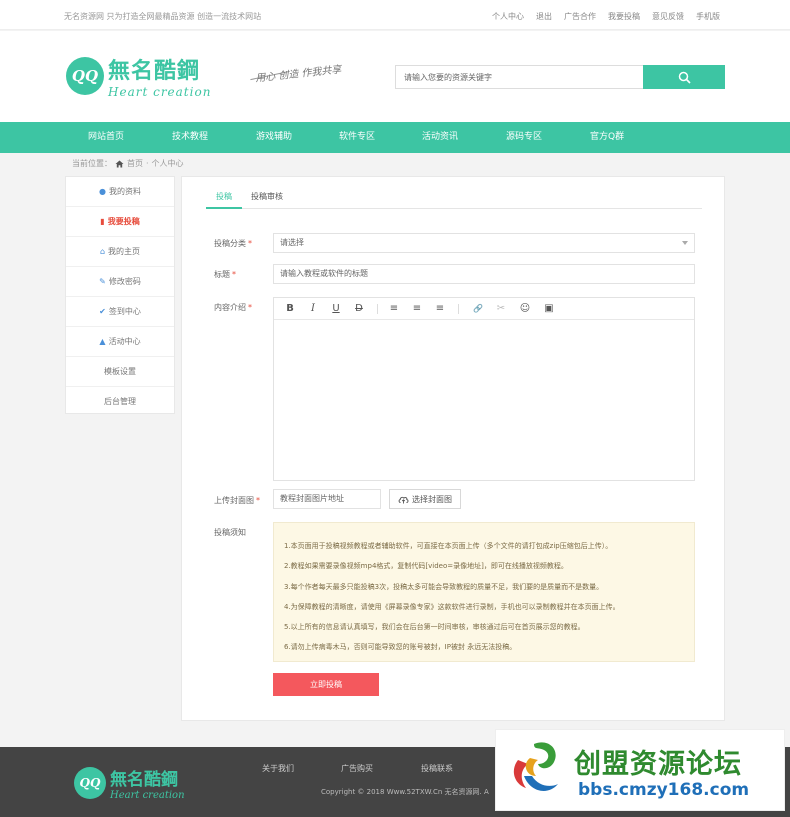 This screenshot has height=817, width=790. I want to click on link-logout: 退出, so click(544, 16).